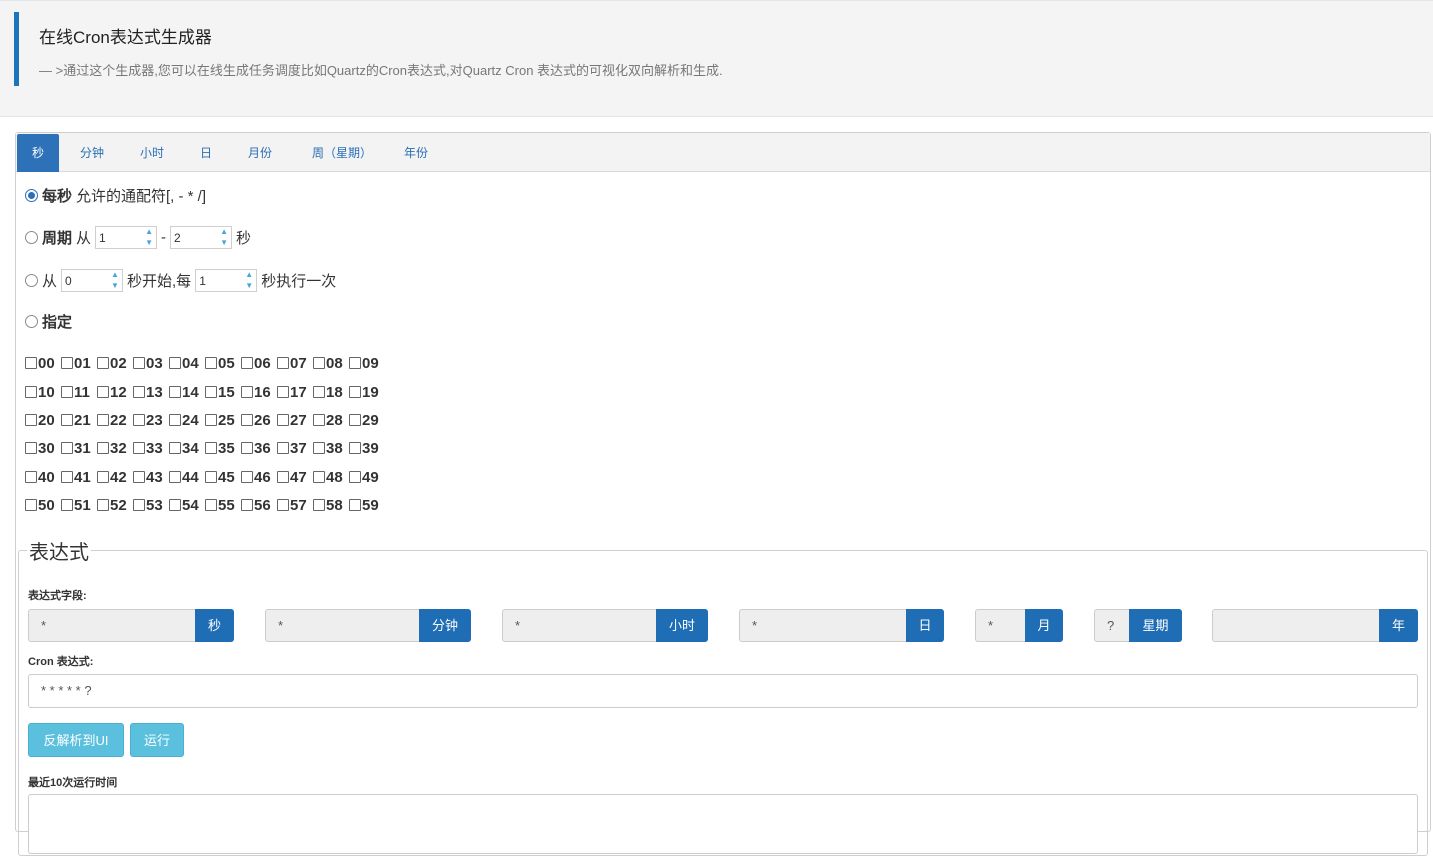 The width and height of the screenshot is (1433, 856). What do you see at coordinates (31, 237) in the screenshot?
I see `cycle-radio` at bounding box center [31, 237].